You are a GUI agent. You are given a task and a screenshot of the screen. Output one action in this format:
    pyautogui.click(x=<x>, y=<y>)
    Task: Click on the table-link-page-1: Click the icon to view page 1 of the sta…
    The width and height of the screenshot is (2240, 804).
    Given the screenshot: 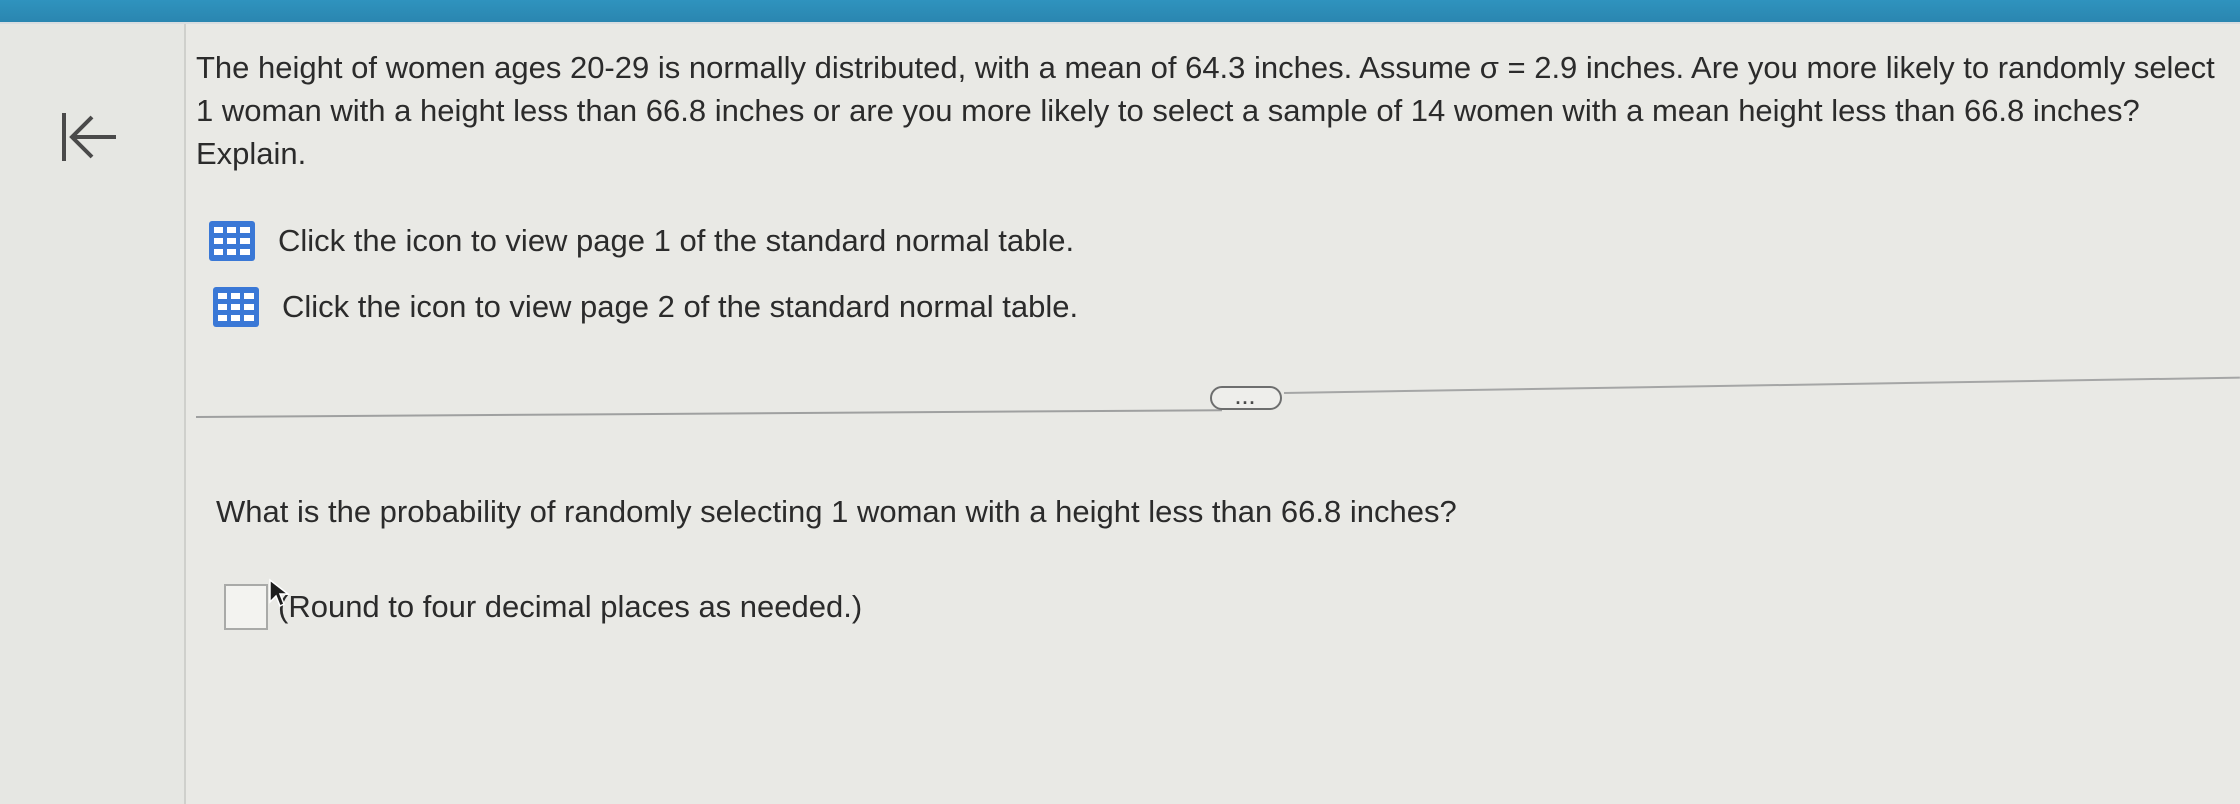 What is the action you would take?
    pyautogui.click(x=641, y=241)
    